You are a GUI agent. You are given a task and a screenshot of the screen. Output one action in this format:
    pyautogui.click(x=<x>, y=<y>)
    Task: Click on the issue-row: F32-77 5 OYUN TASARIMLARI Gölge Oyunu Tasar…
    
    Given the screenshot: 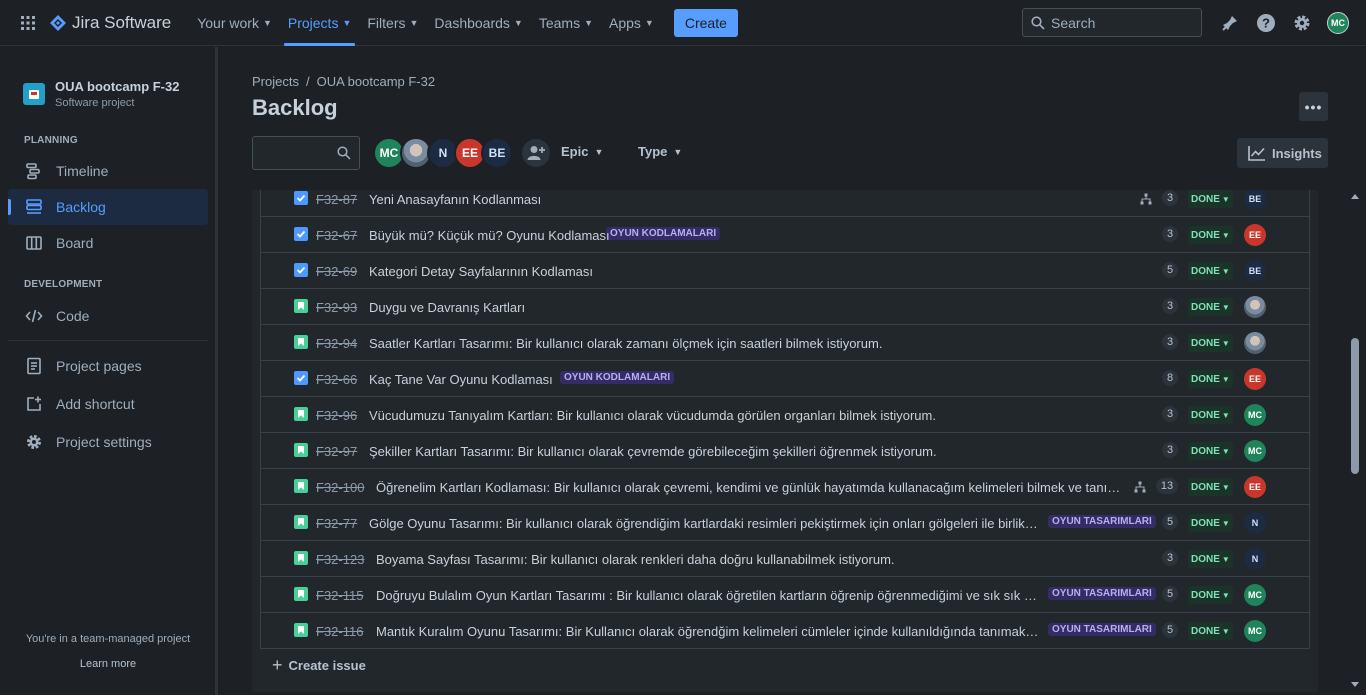 What is the action you would take?
    pyautogui.click(x=785, y=522)
    